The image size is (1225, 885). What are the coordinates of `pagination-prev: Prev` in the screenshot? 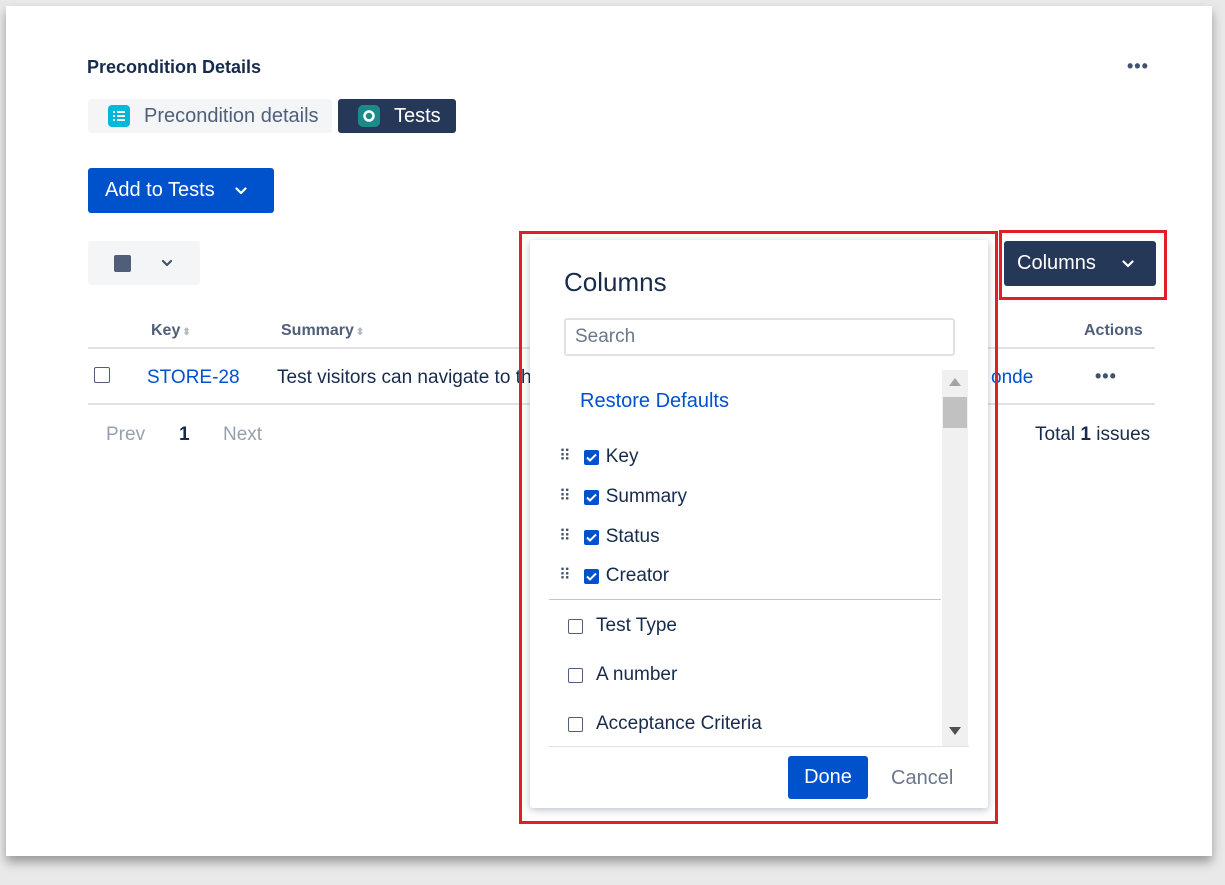 It's located at (125, 435).